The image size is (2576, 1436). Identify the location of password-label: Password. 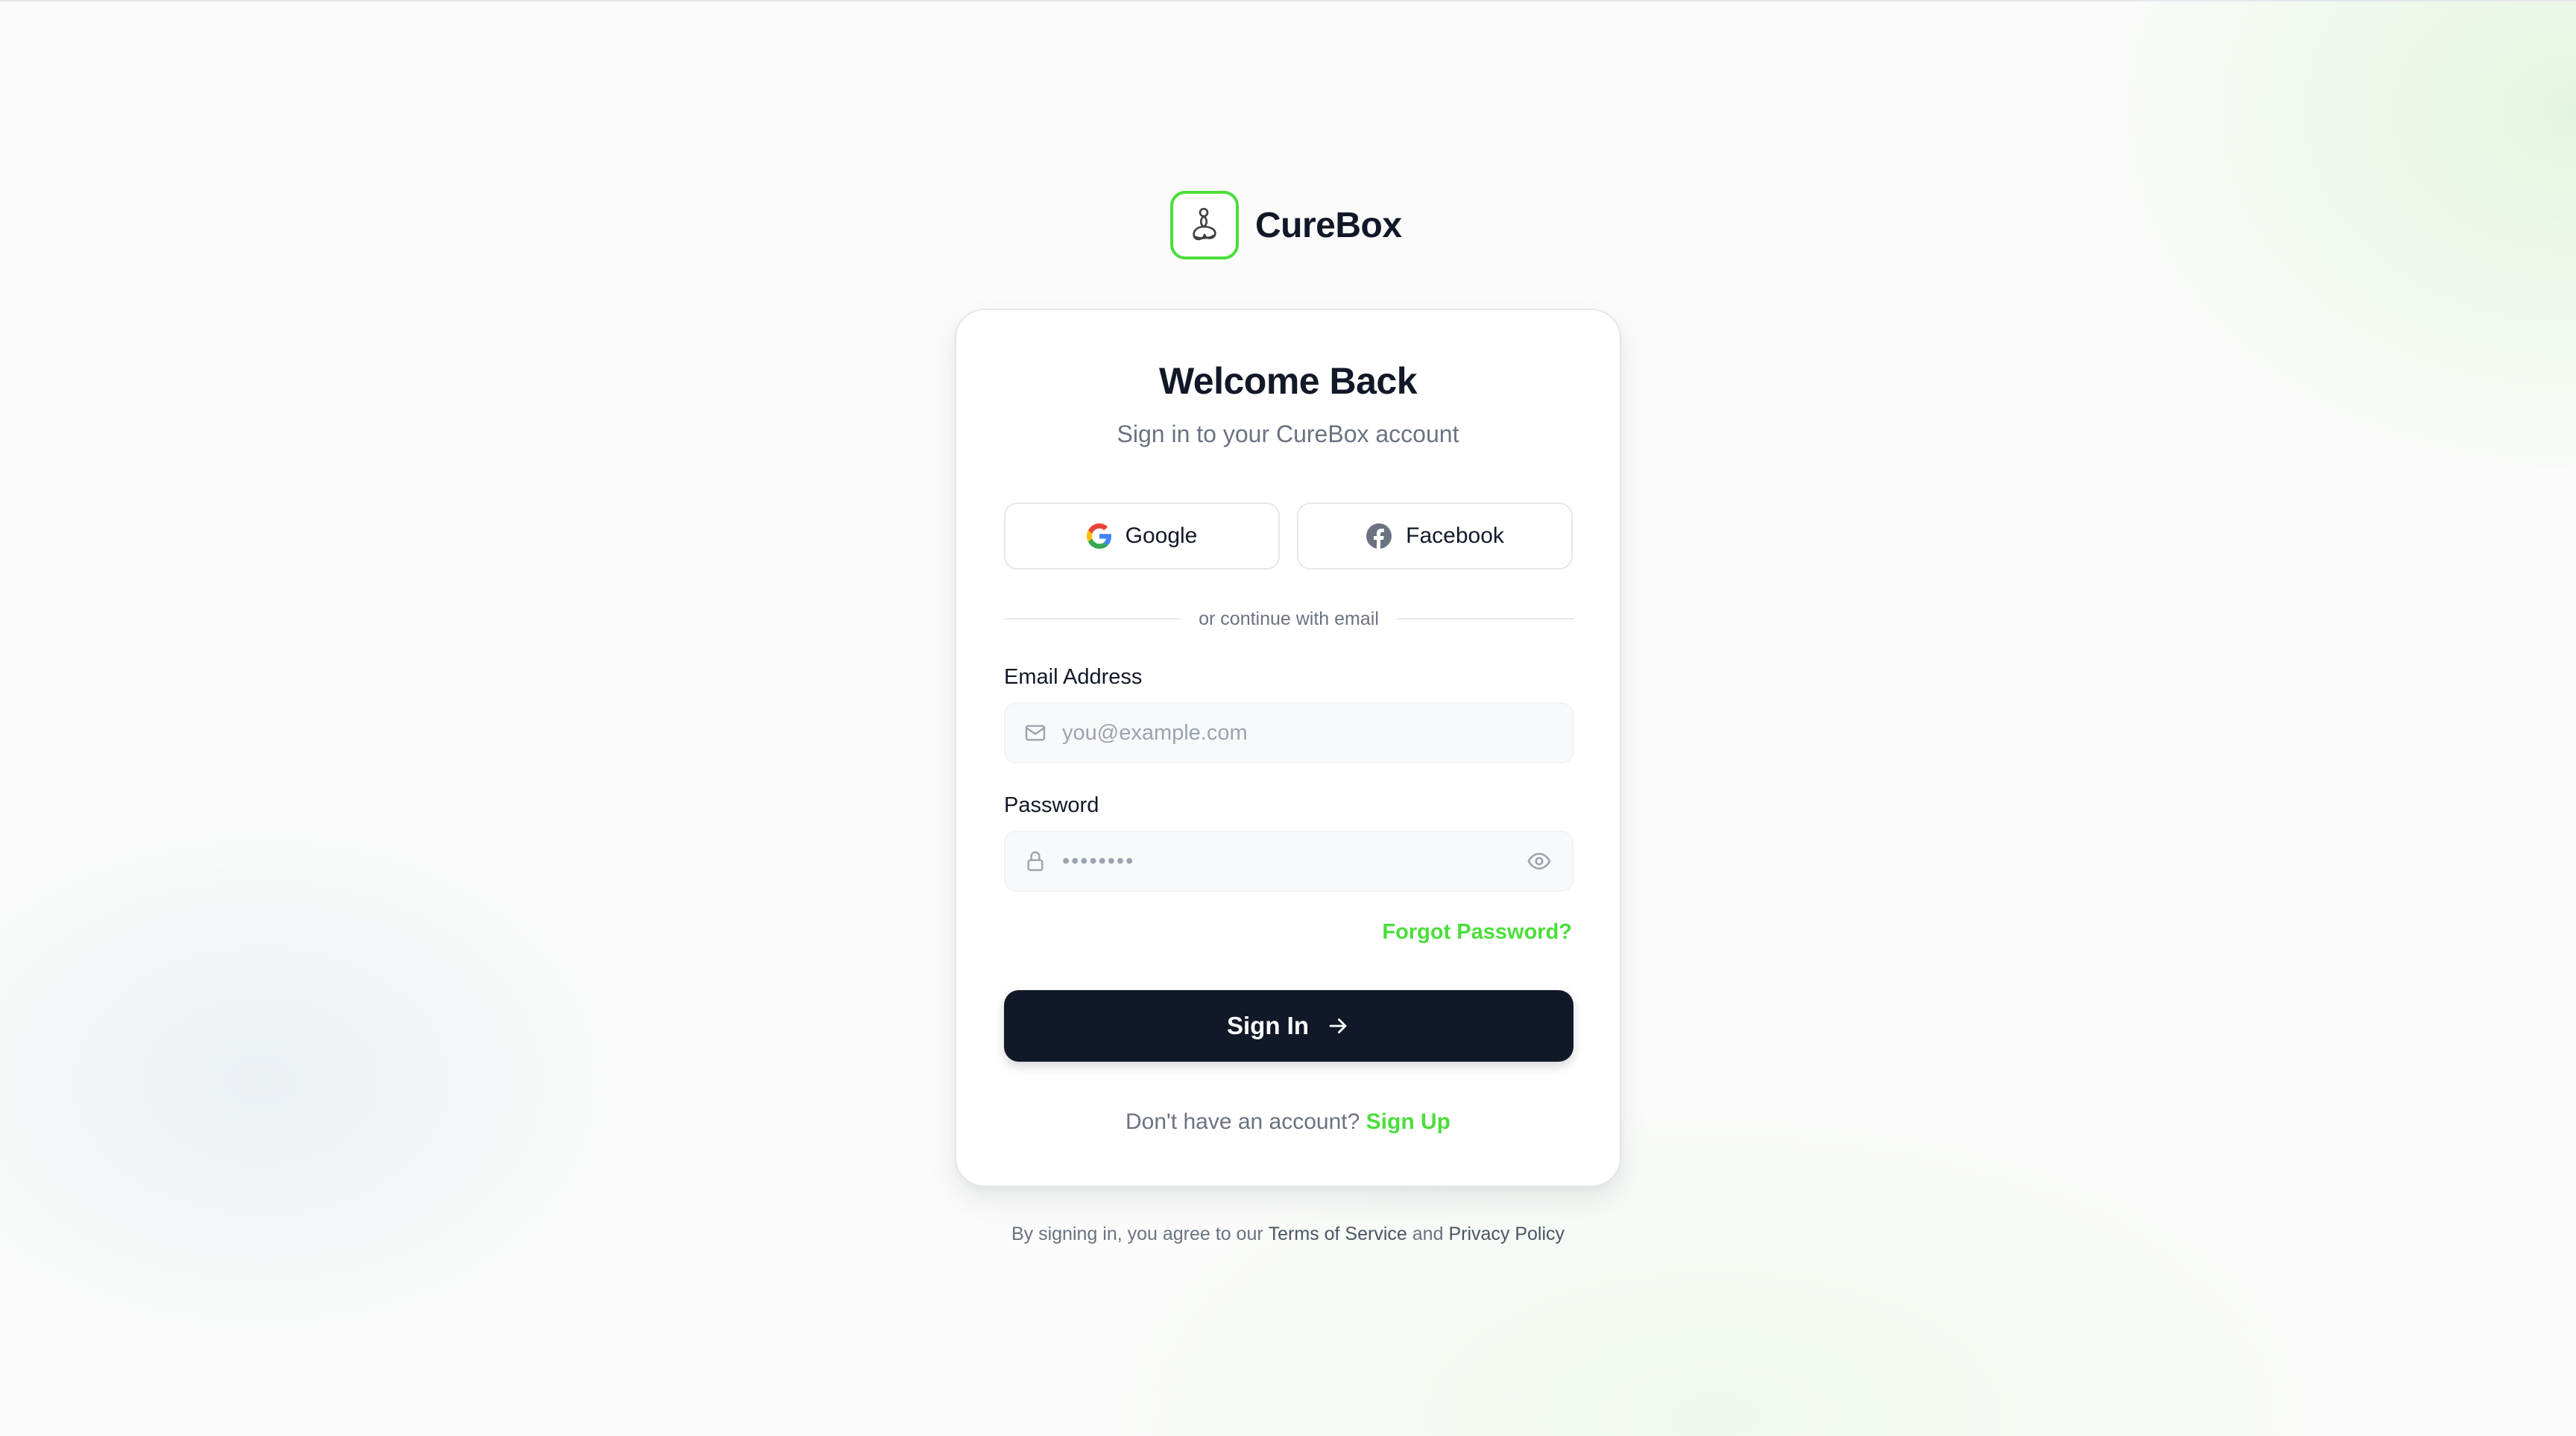
(1051, 805).